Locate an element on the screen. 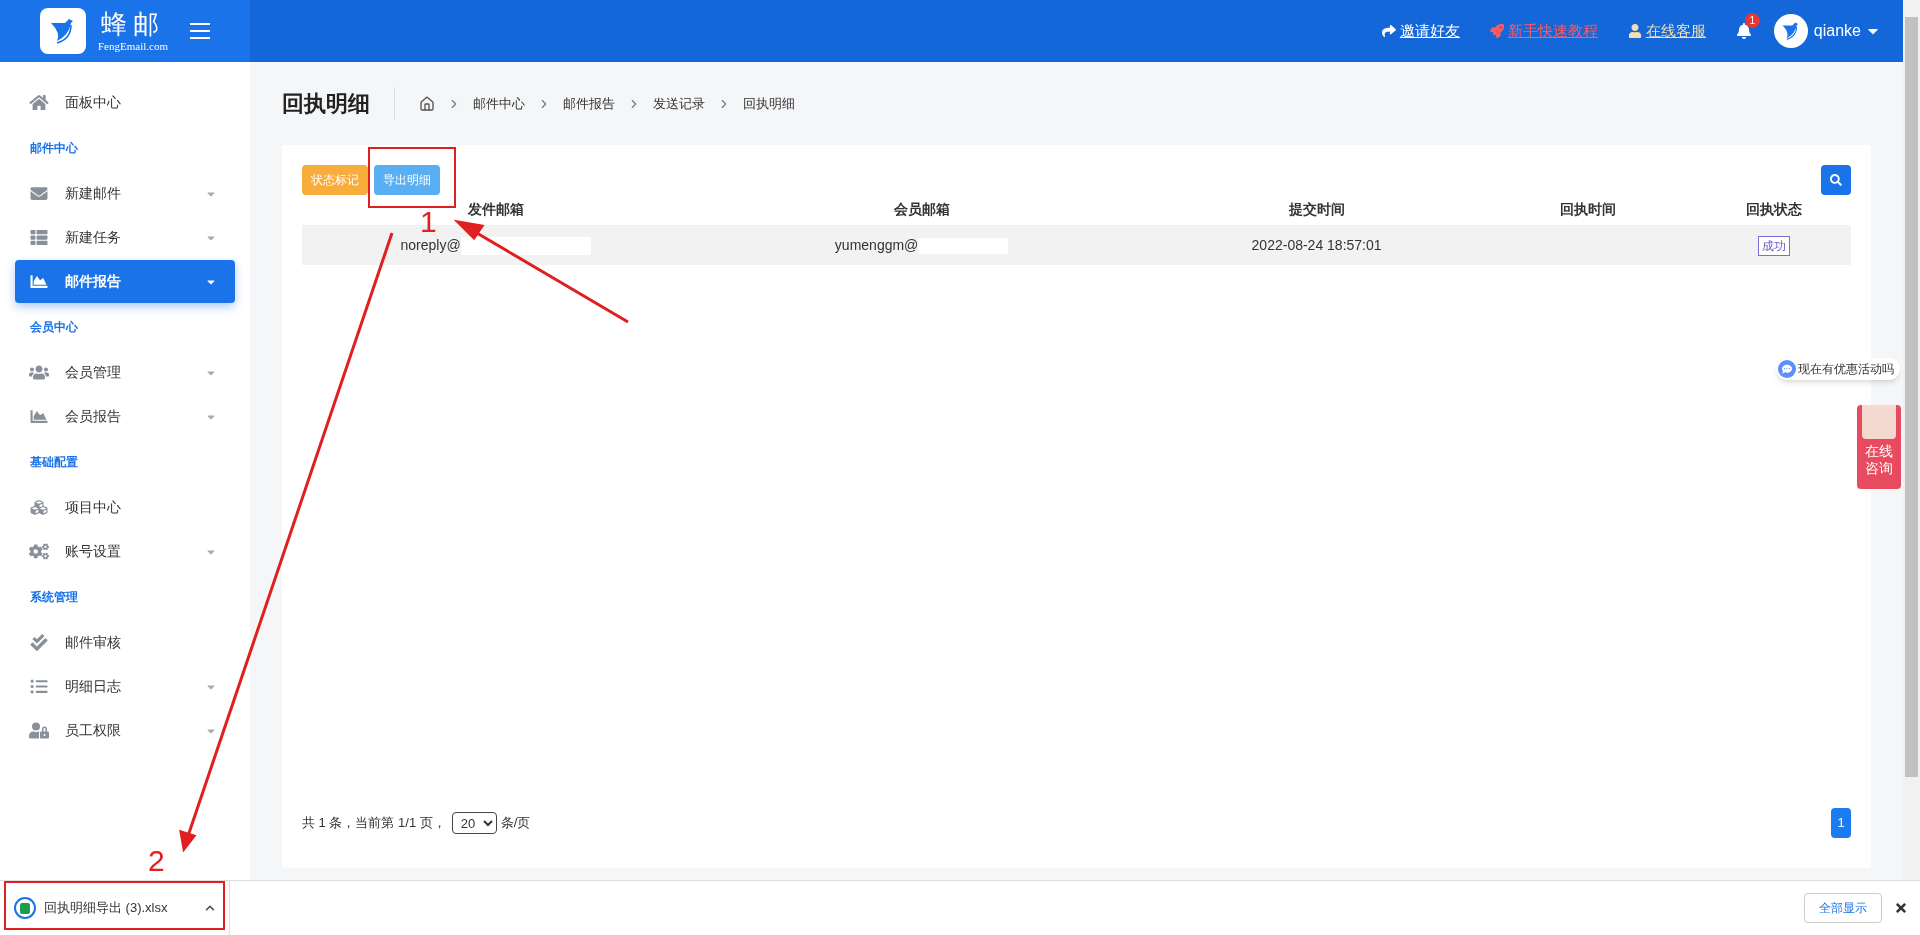  sidebar-item: 邮件审核 is located at coordinates (125, 642).